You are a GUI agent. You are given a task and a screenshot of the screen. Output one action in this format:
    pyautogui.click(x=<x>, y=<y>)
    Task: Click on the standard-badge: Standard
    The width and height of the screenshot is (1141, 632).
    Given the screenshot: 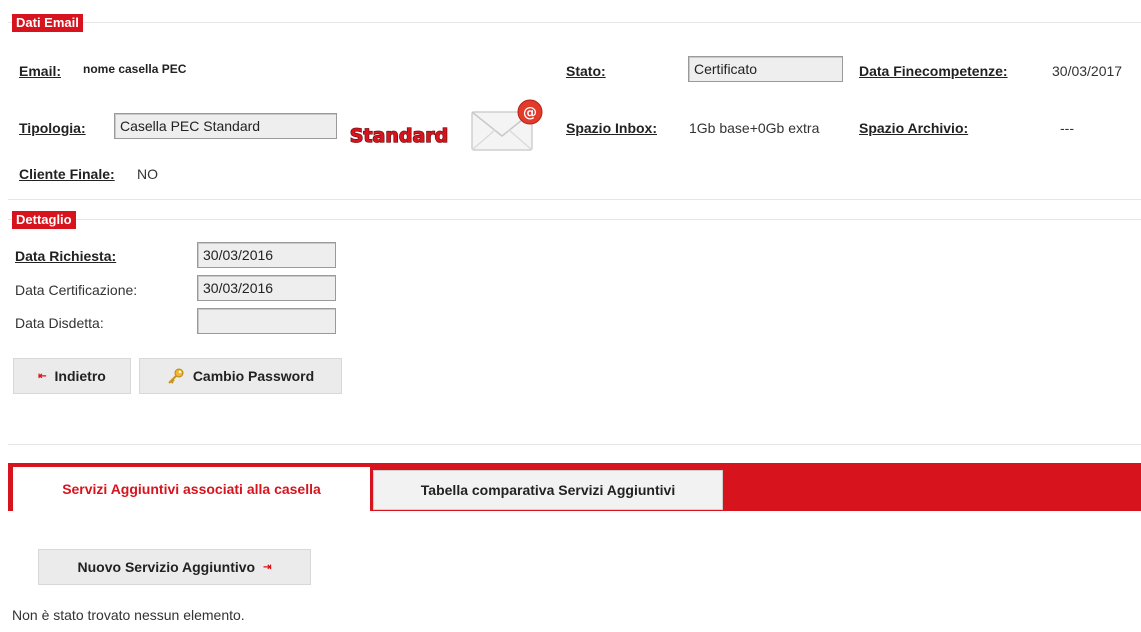 What is the action you would take?
    pyautogui.click(x=399, y=135)
    